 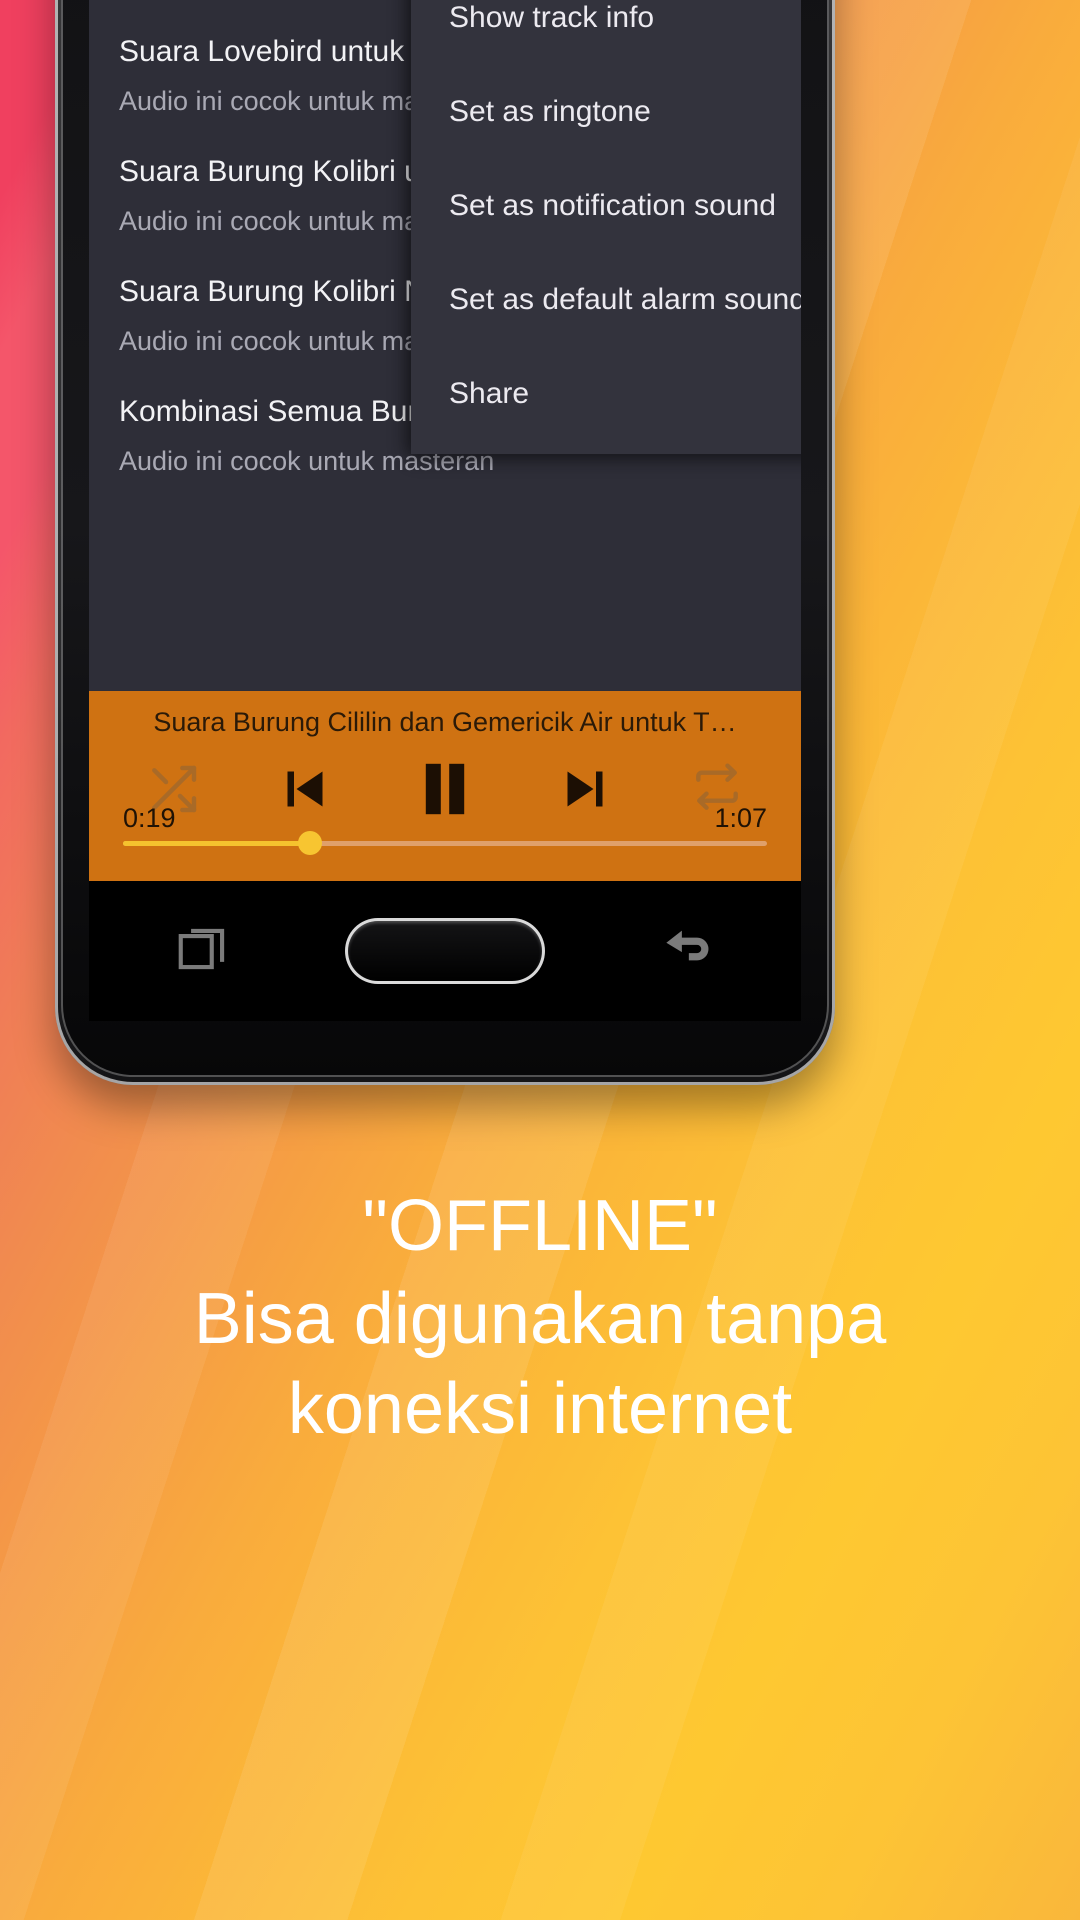 What do you see at coordinates (216, 843) in the screenshot?
I see `seek-fill` at bounding box center [216, 843].